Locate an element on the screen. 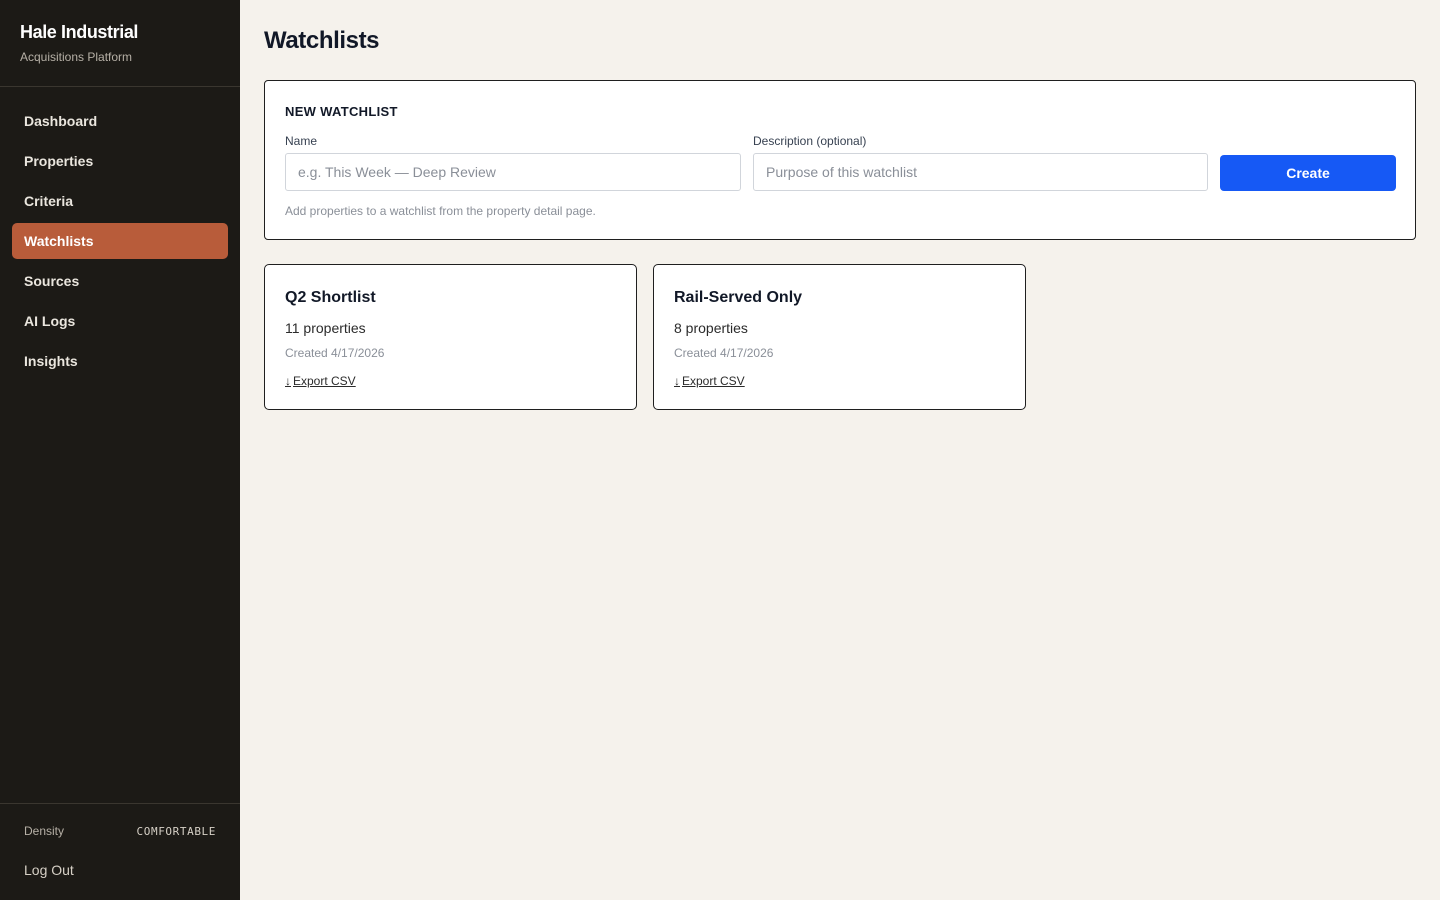  page-title: Watchlists is located at coordinates (322, 40).